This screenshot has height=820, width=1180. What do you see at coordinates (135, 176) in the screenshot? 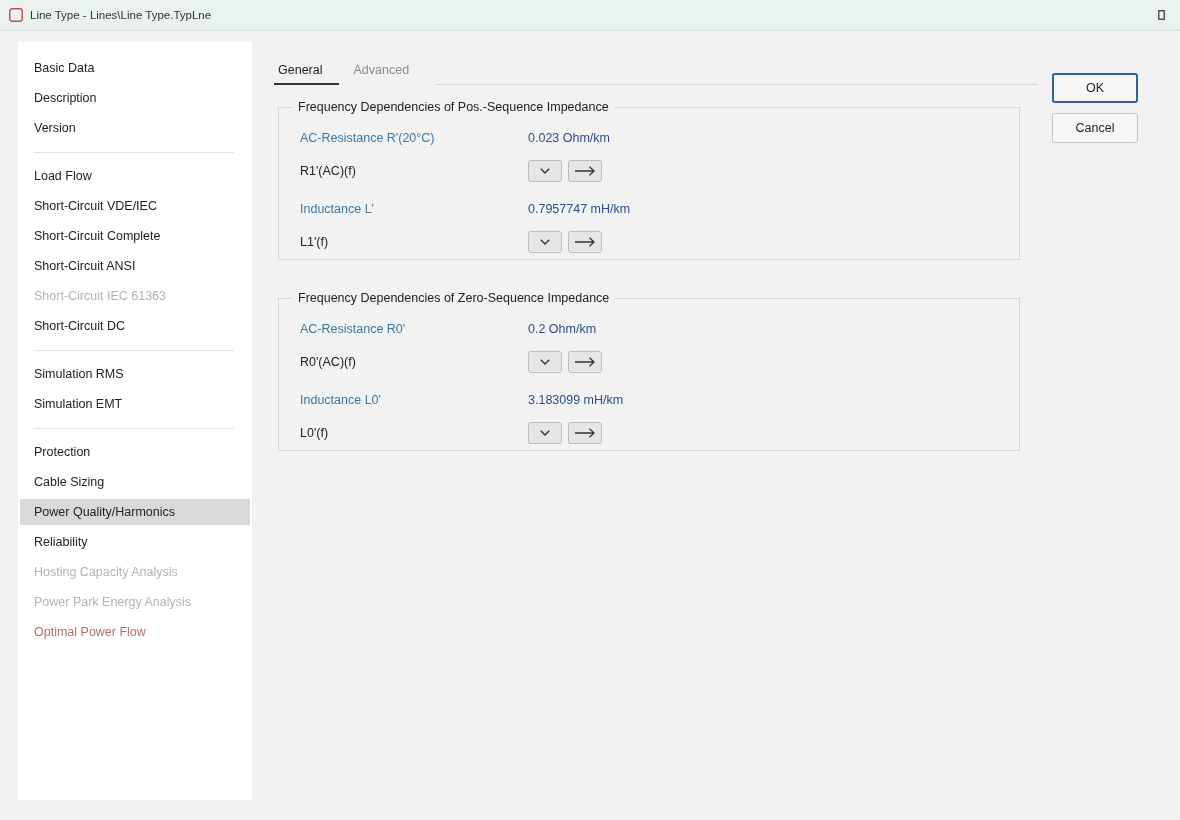
I see `sidebar-item: Load Flow` at bounding box center [135, 176].